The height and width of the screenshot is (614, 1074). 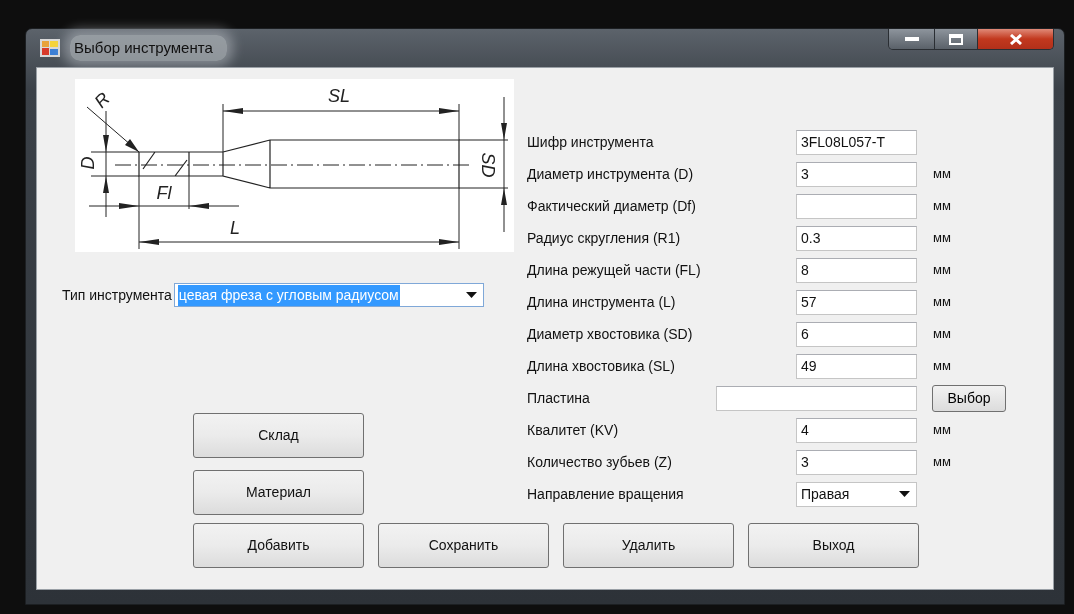 I want to click on field-label: Длина режущей части (FL), so click(x=614, y=270).